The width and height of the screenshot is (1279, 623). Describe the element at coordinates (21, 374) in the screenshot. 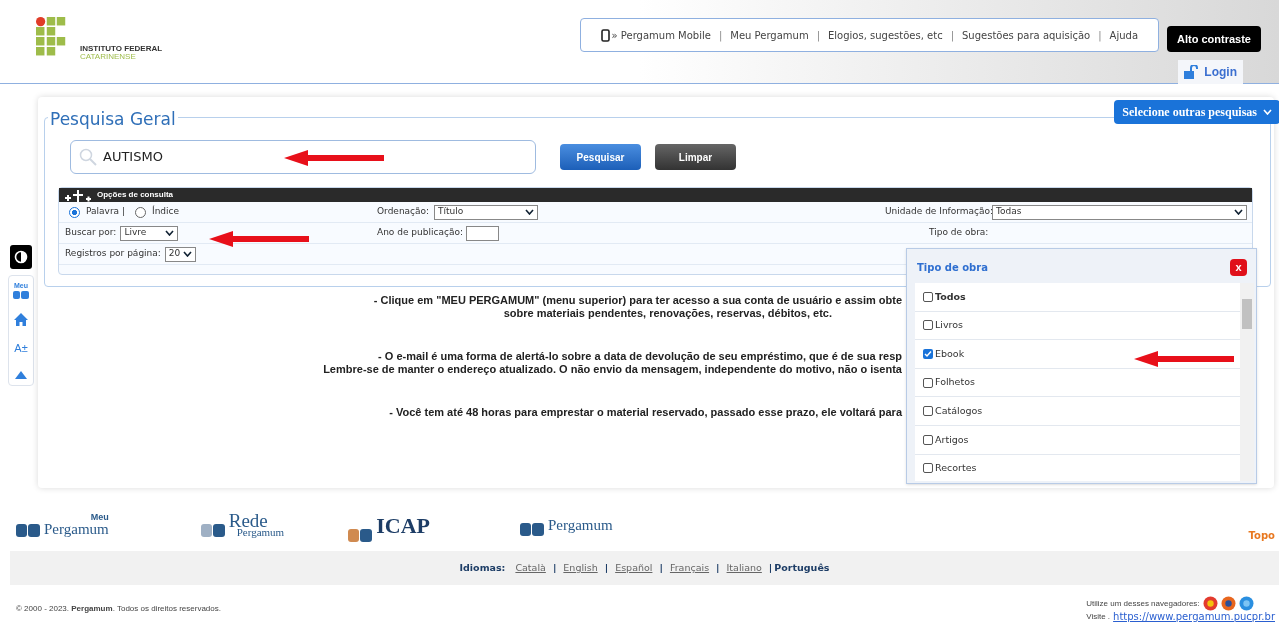

I see `up-arrow-icon` at that location.